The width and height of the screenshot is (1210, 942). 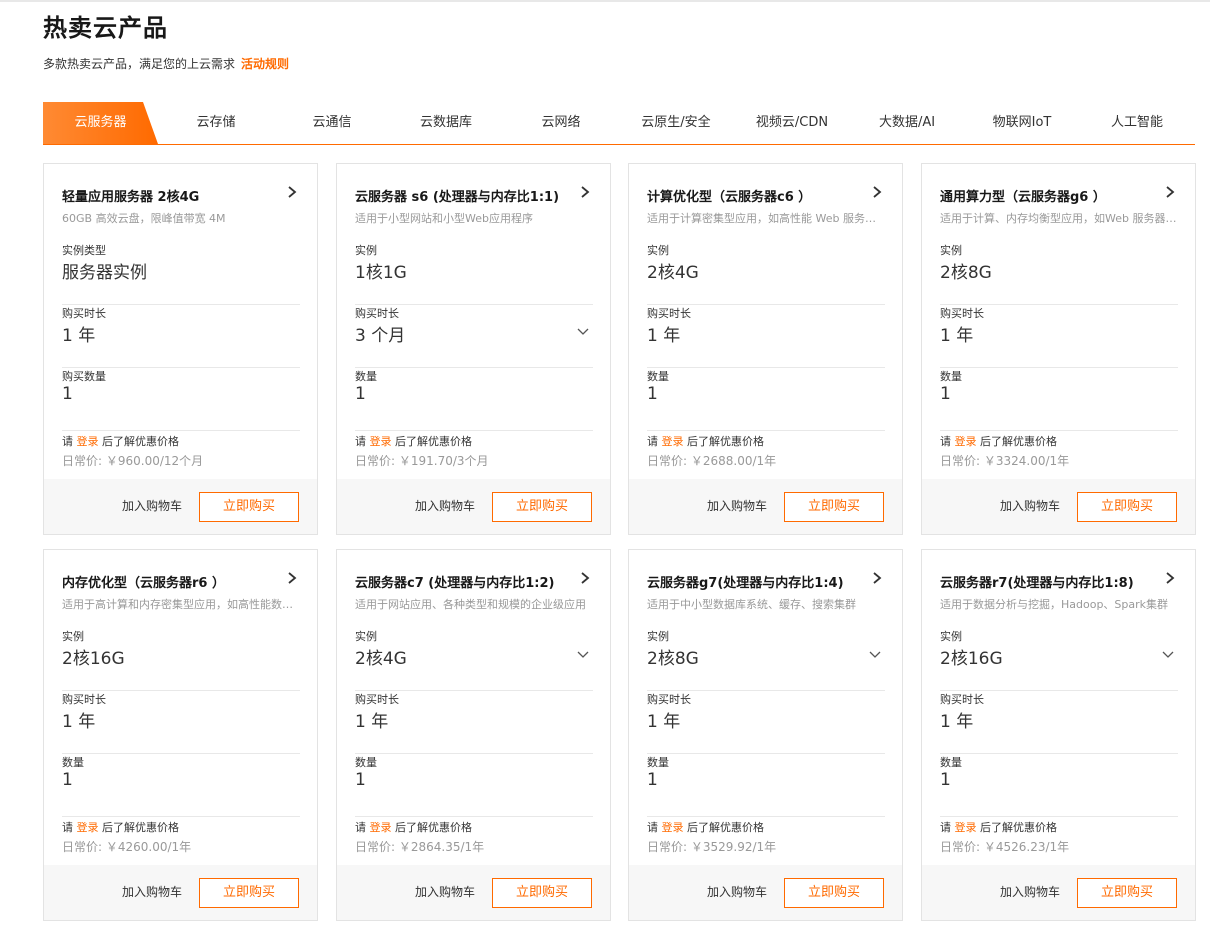 What do you see at coordinates (561, 123) in the screenshot?
I see `tab-cloud-network: 云网络` at bounding box center [561, 123].